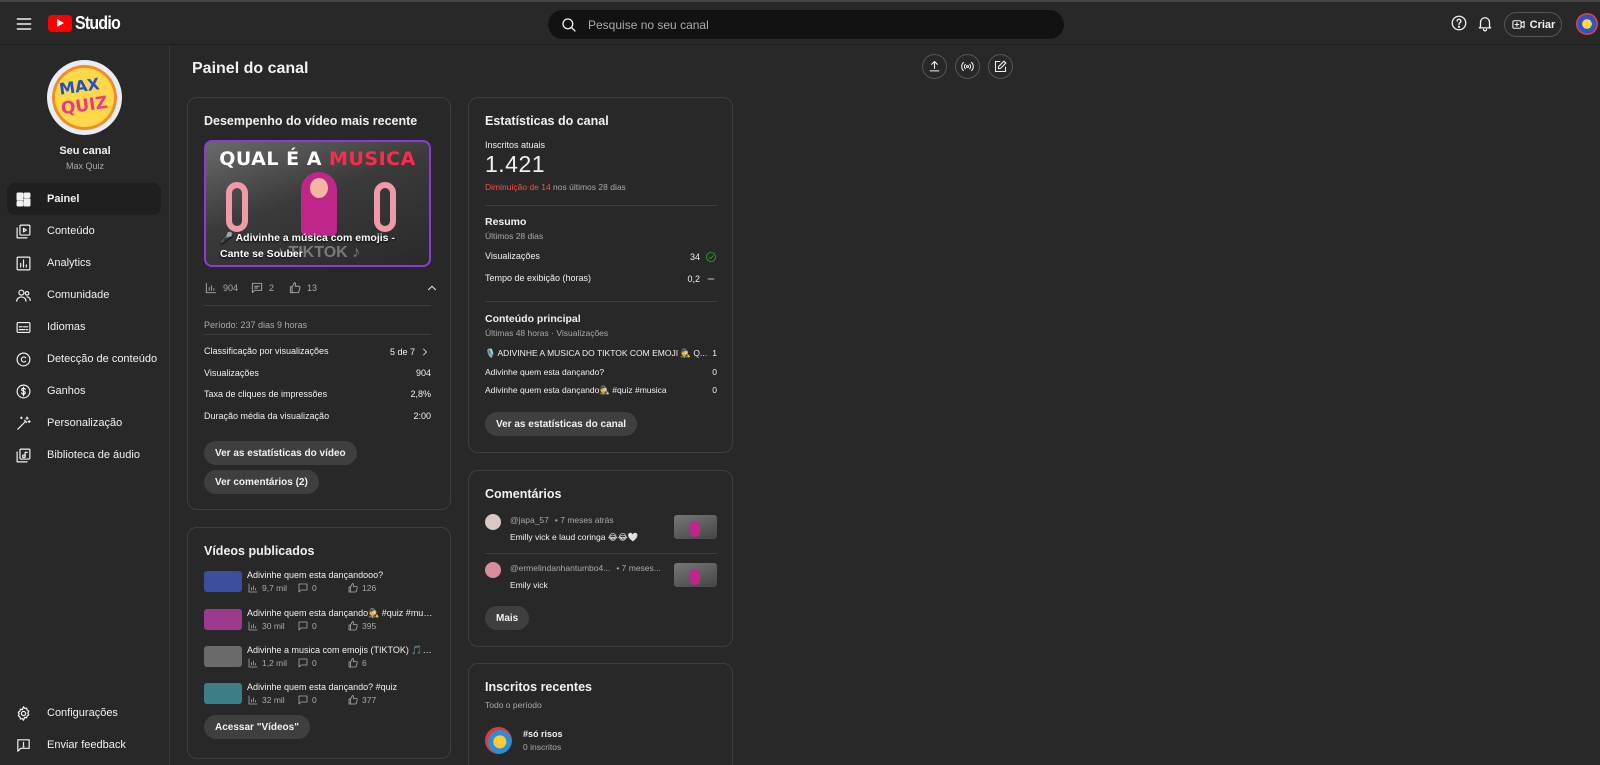 The height and width of the screenshot is (765, 1600). I want to click on top-bar: Studio Criar, so click(800, 22).